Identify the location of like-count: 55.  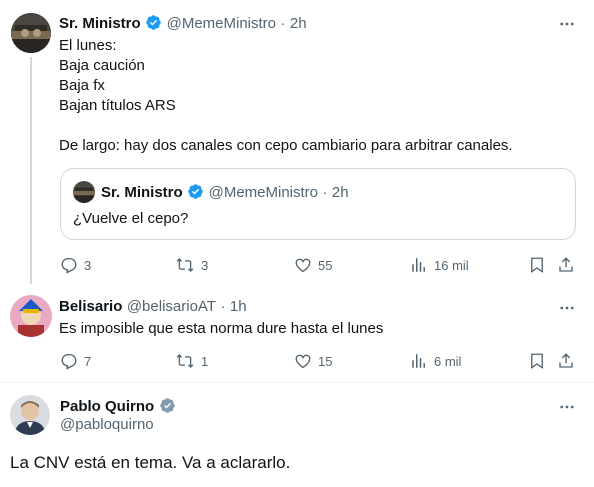
(325, 265).